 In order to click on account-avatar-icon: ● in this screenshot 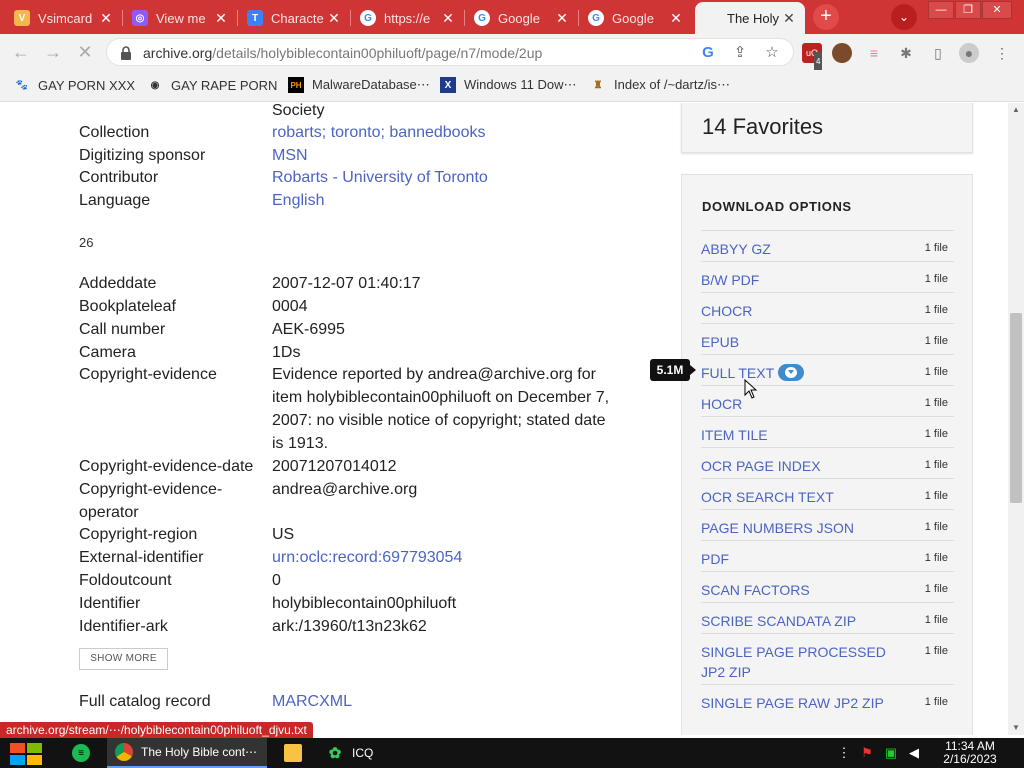, I will do `click(969, 53)`.